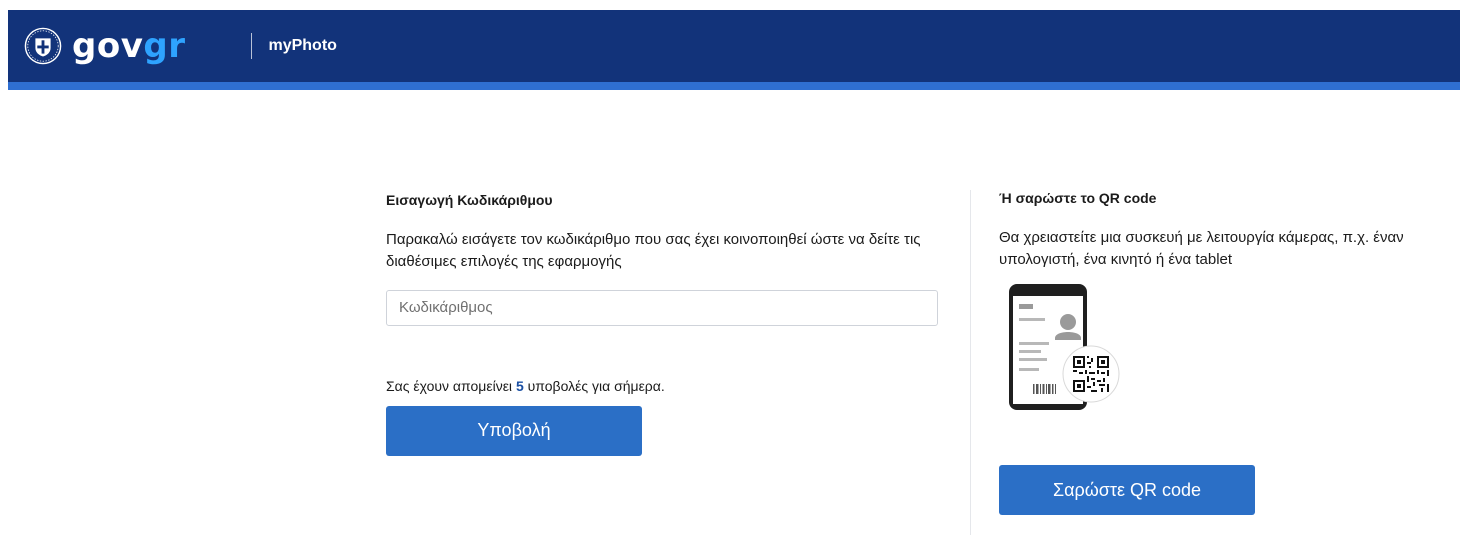 Image resolution: width=1460 pixels, height=535 pixels. Describe the element at coordinates (1127, 490) in the screenshot. I see `scan-qr-button: Σαρώστε QR code` at that location.